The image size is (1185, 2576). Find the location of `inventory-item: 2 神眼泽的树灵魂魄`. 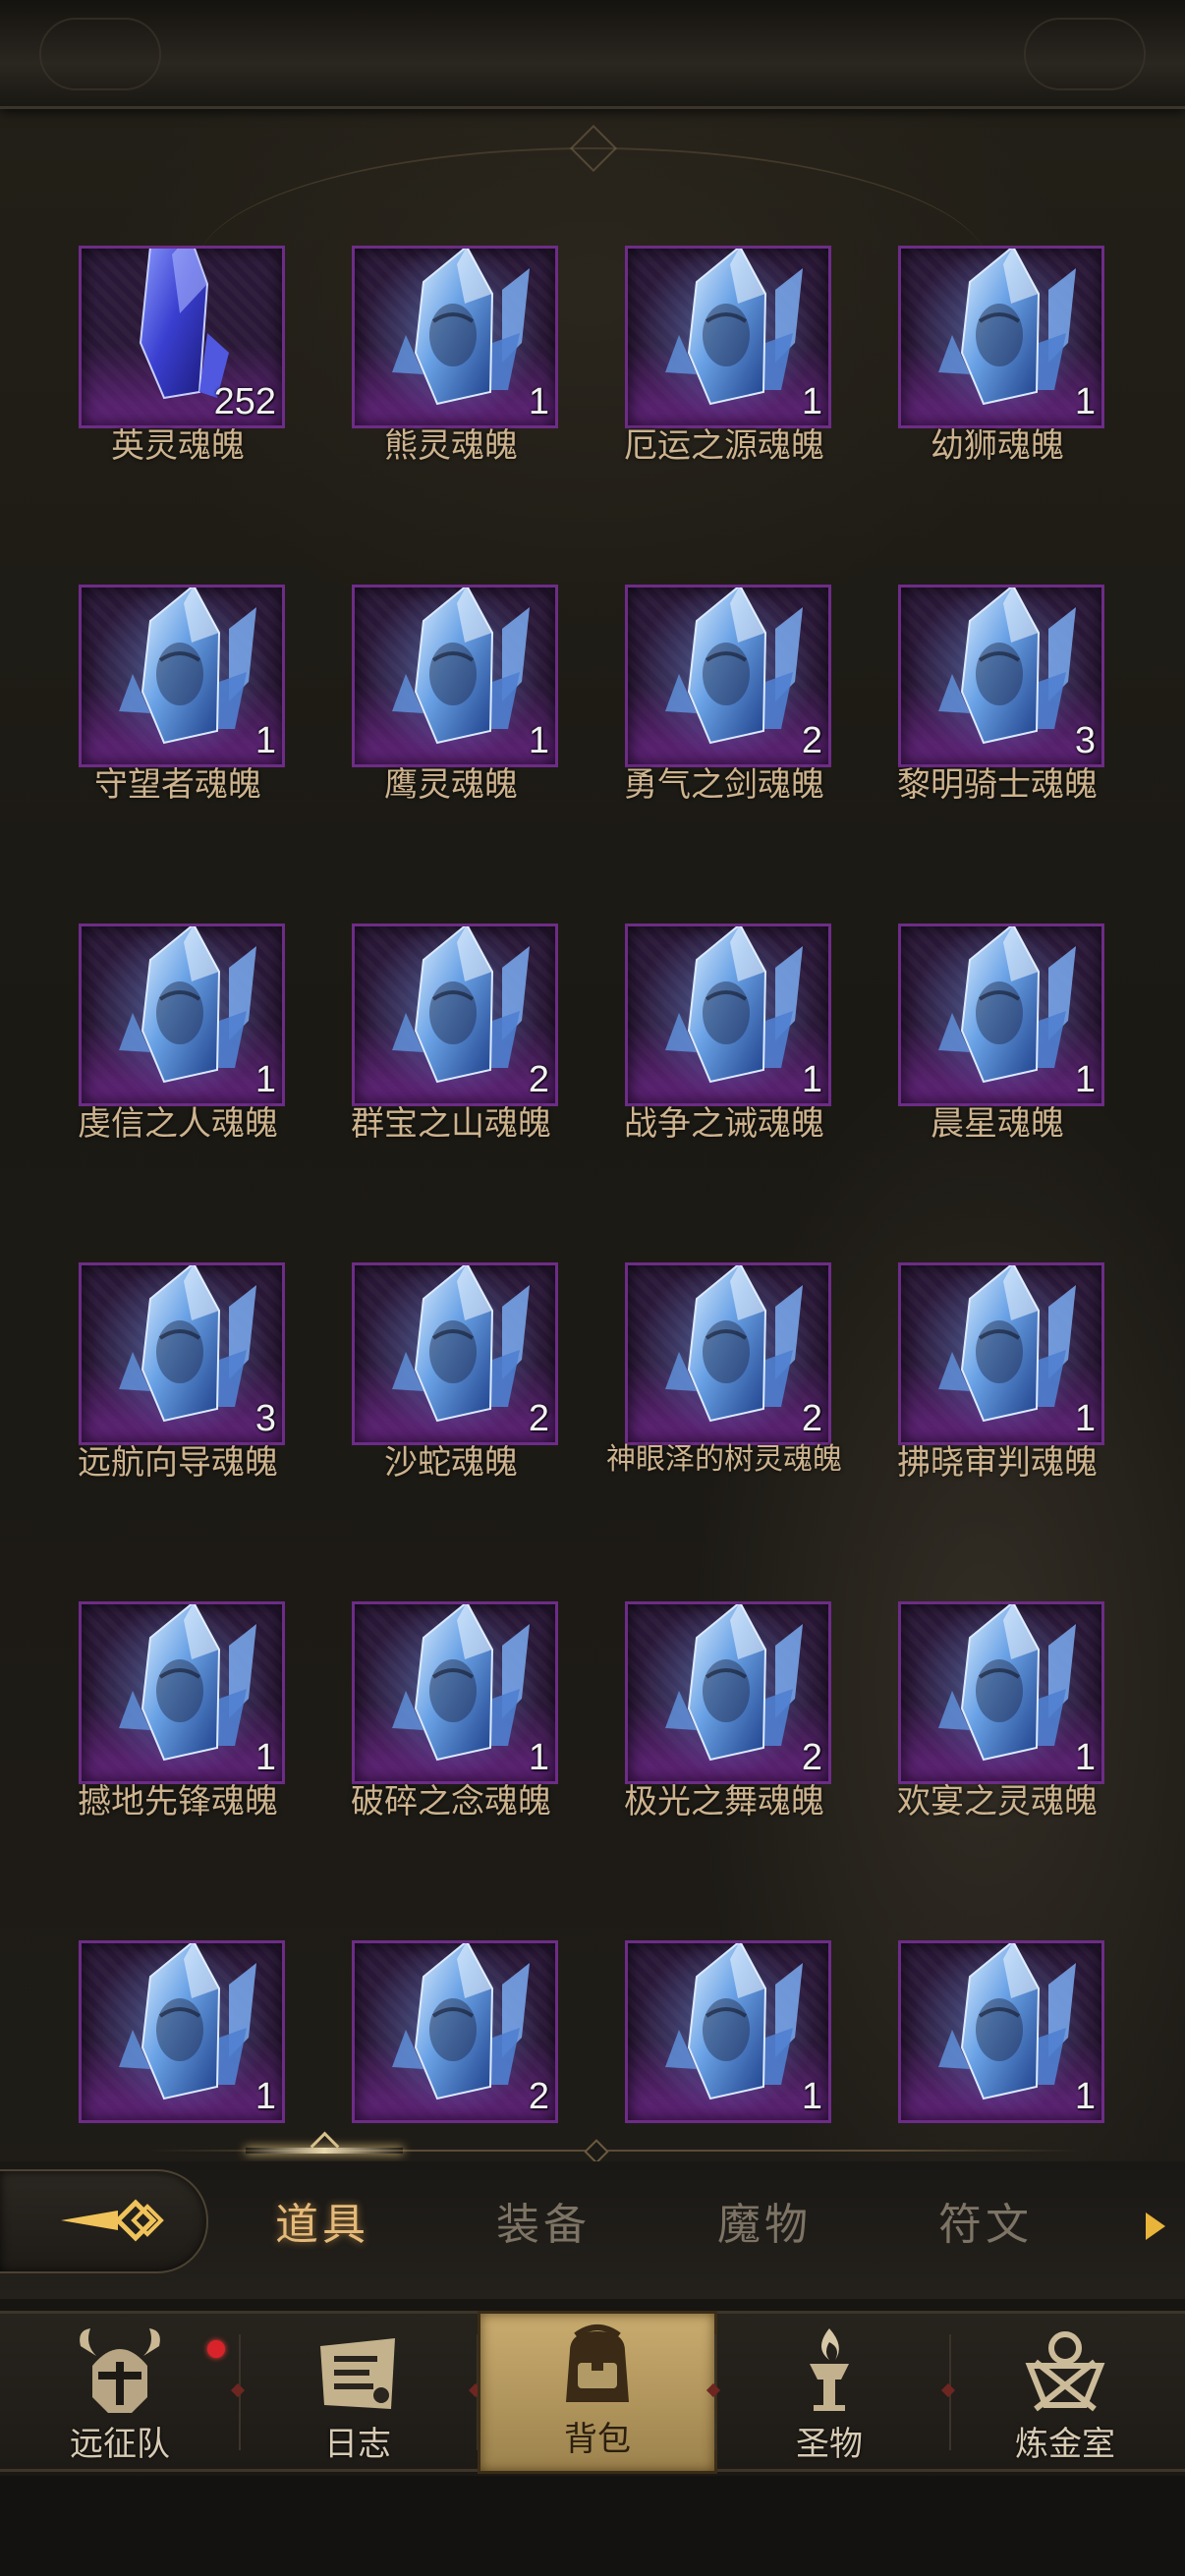

inventory-item: 2 神眼泽的树灵魂魄 is located at coordinates (724, 1395).